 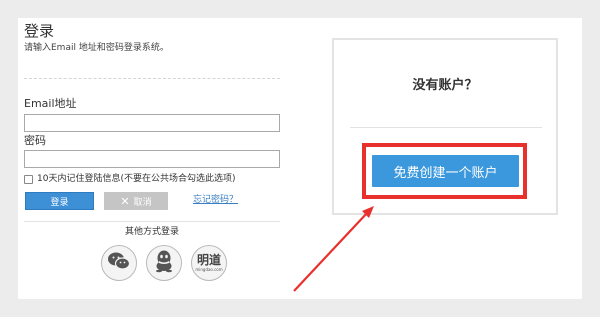 What do you see at coordinates (136, 179) in the screenshot?
I see `remember-label: 10天内记住登陆信息(不要在公共场合勾选此选项)` at bounding box center [136, 179].